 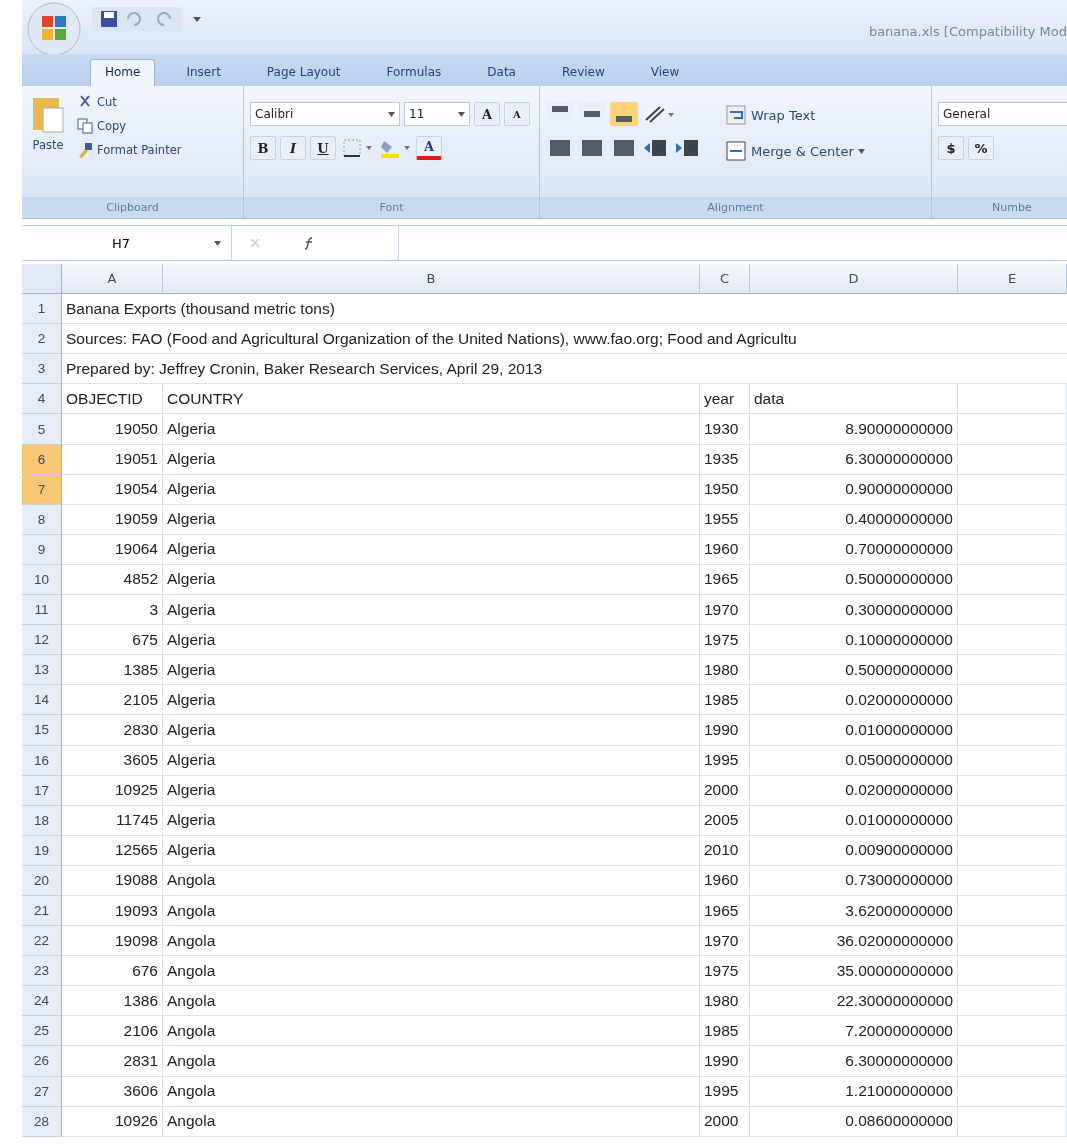 I want to click on table-cell: 1950, so click(x=725, y=489).